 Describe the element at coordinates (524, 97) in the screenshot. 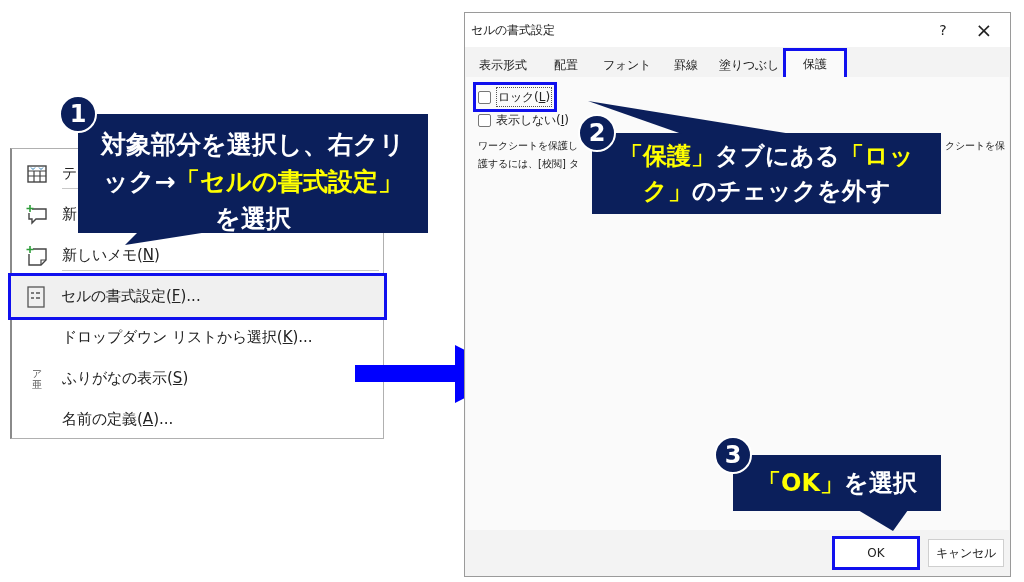

I see `checkbox-label: ロック(L)` at that location.